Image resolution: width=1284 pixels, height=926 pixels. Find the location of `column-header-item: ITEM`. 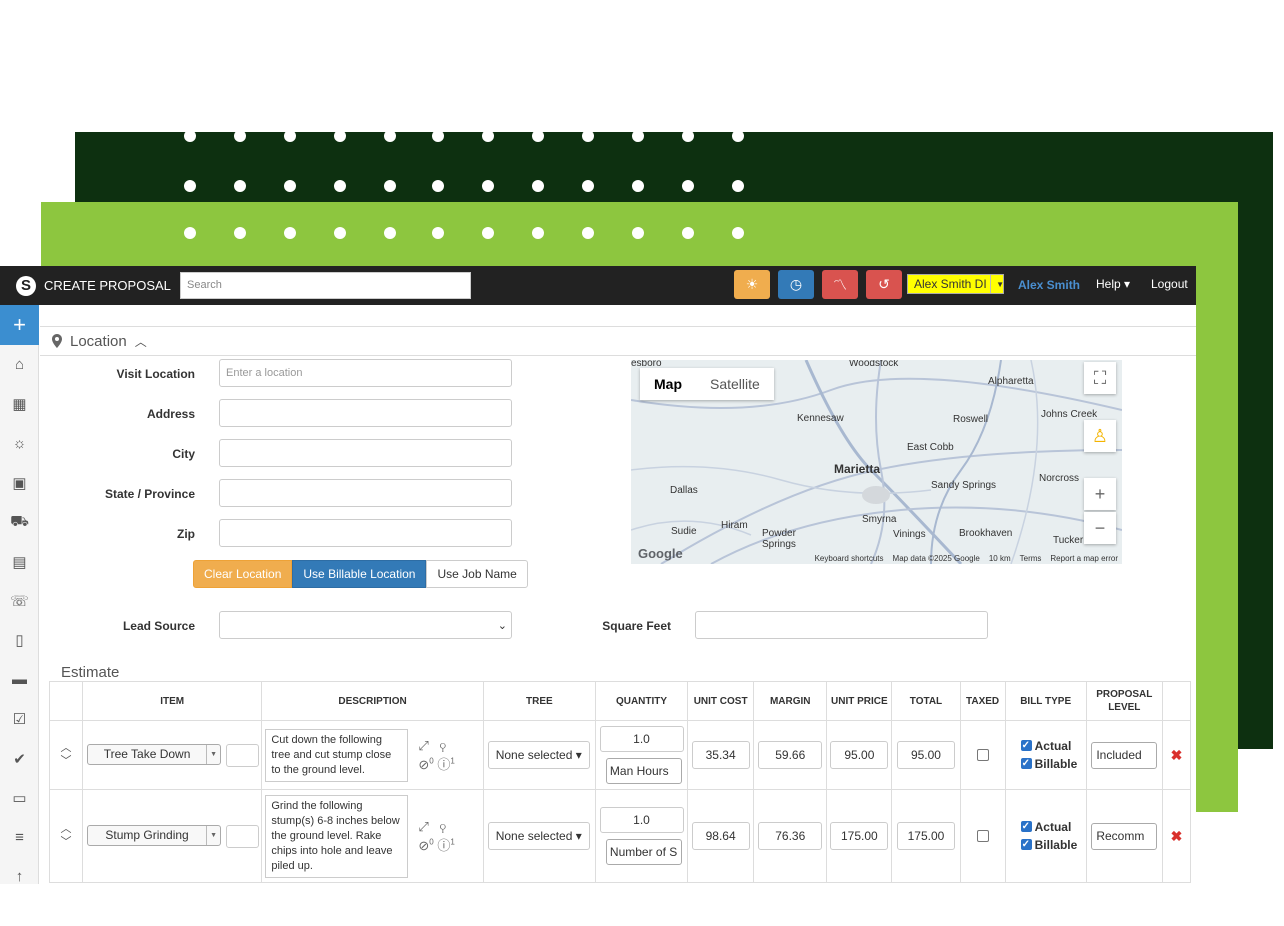

column-header-item: ITEM is located at coordinates (172, 701).